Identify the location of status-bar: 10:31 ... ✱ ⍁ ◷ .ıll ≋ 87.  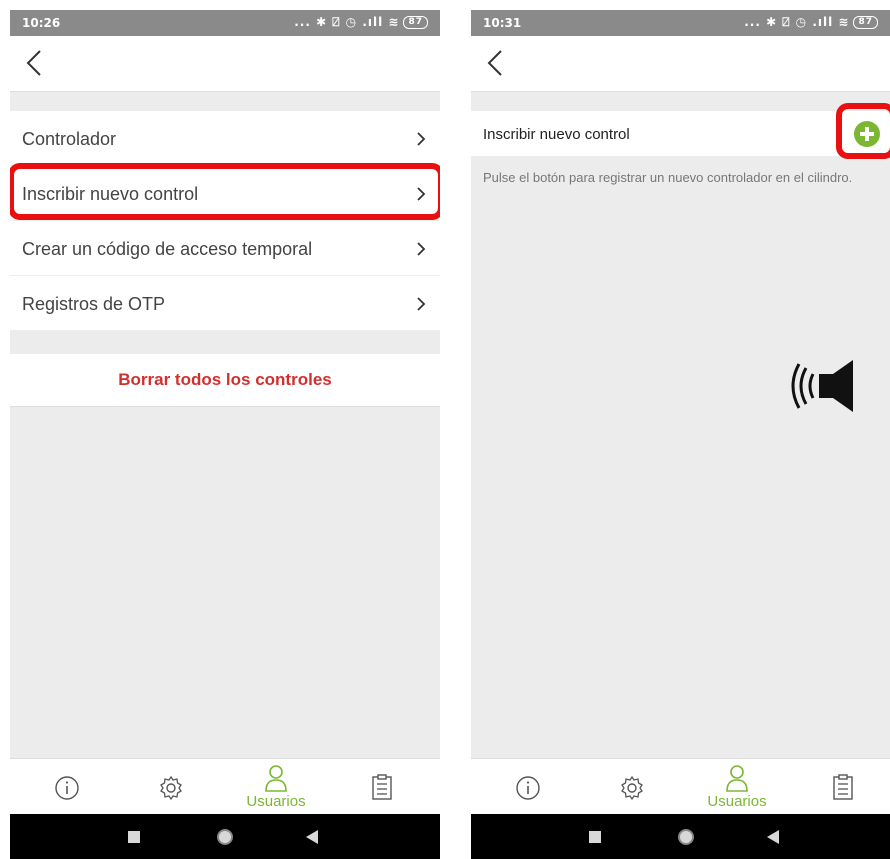
(680, 23).